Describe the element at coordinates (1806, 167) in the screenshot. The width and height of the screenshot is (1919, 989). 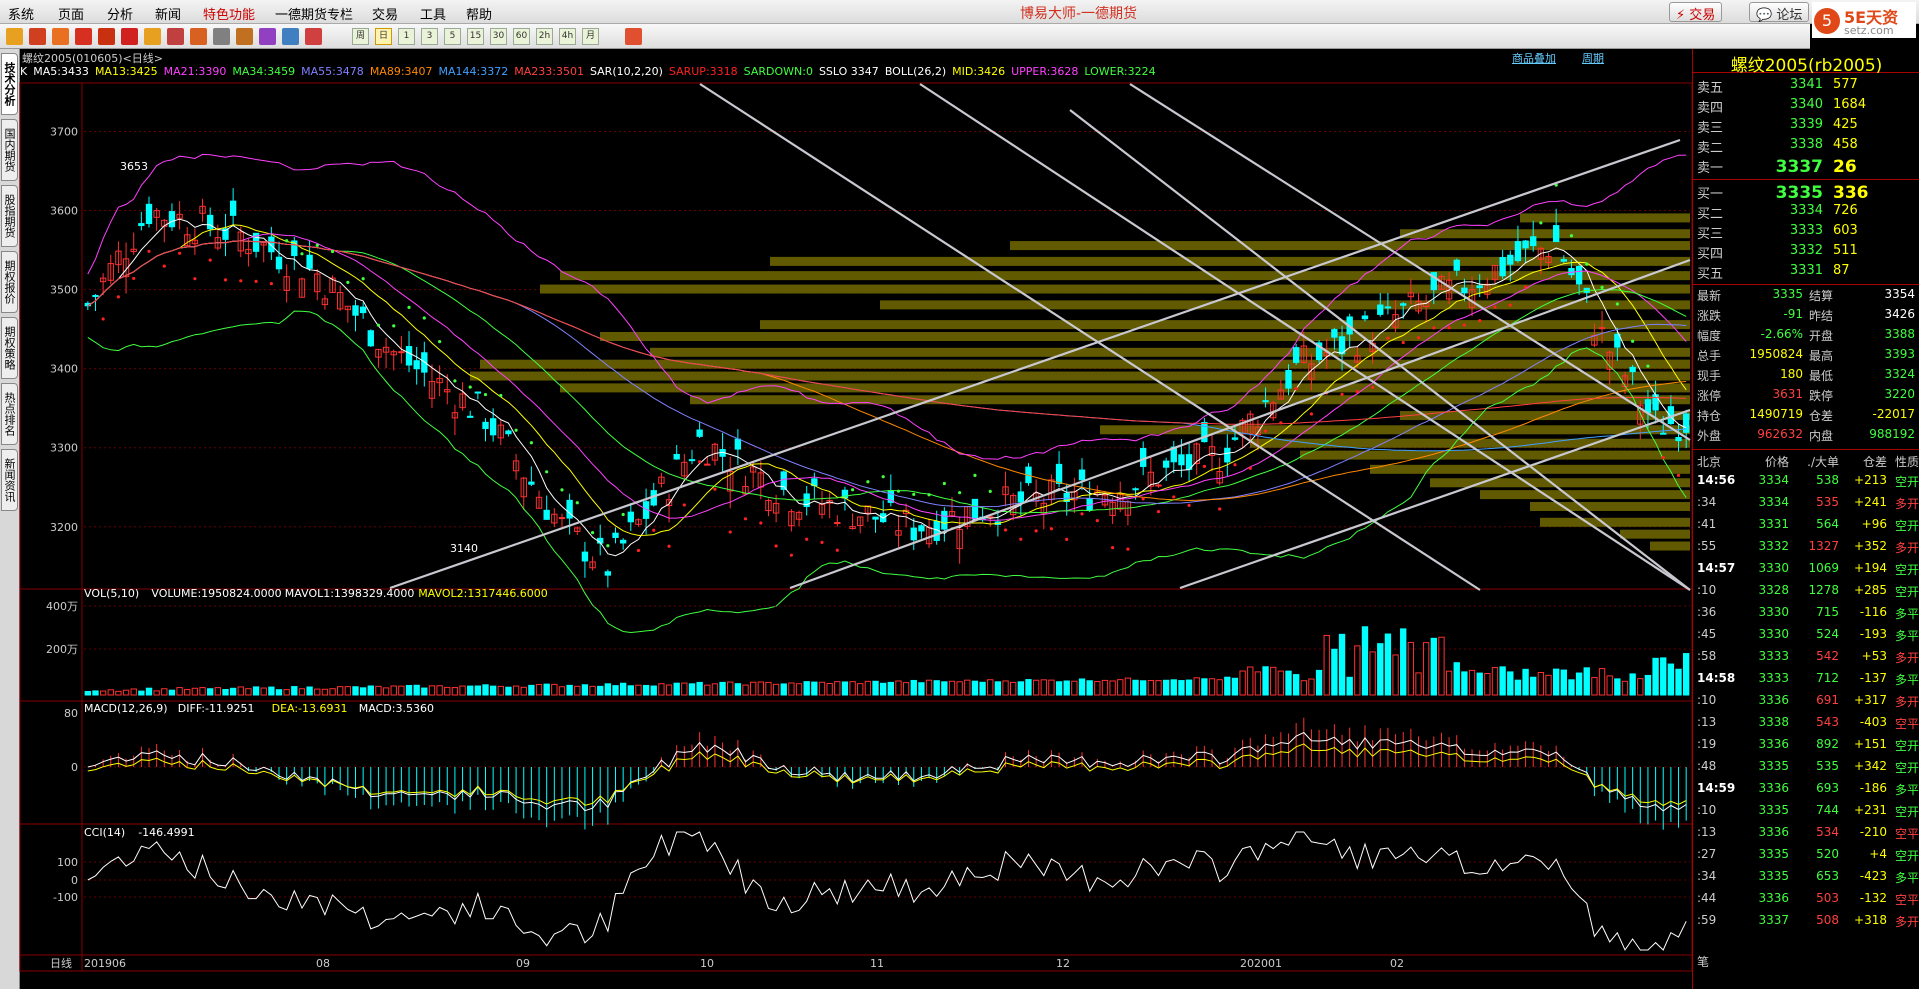
I see `ask-row: 卖一 3337 26` at that location.